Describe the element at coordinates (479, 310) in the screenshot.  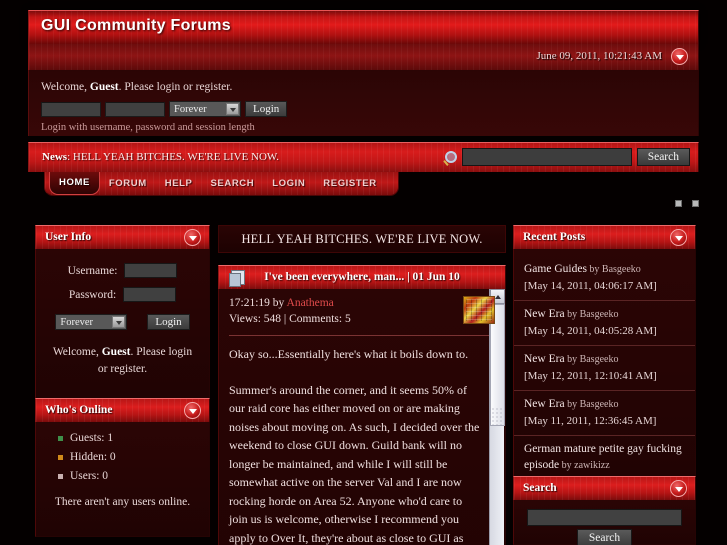
I see `post-thumbnail` at that location.